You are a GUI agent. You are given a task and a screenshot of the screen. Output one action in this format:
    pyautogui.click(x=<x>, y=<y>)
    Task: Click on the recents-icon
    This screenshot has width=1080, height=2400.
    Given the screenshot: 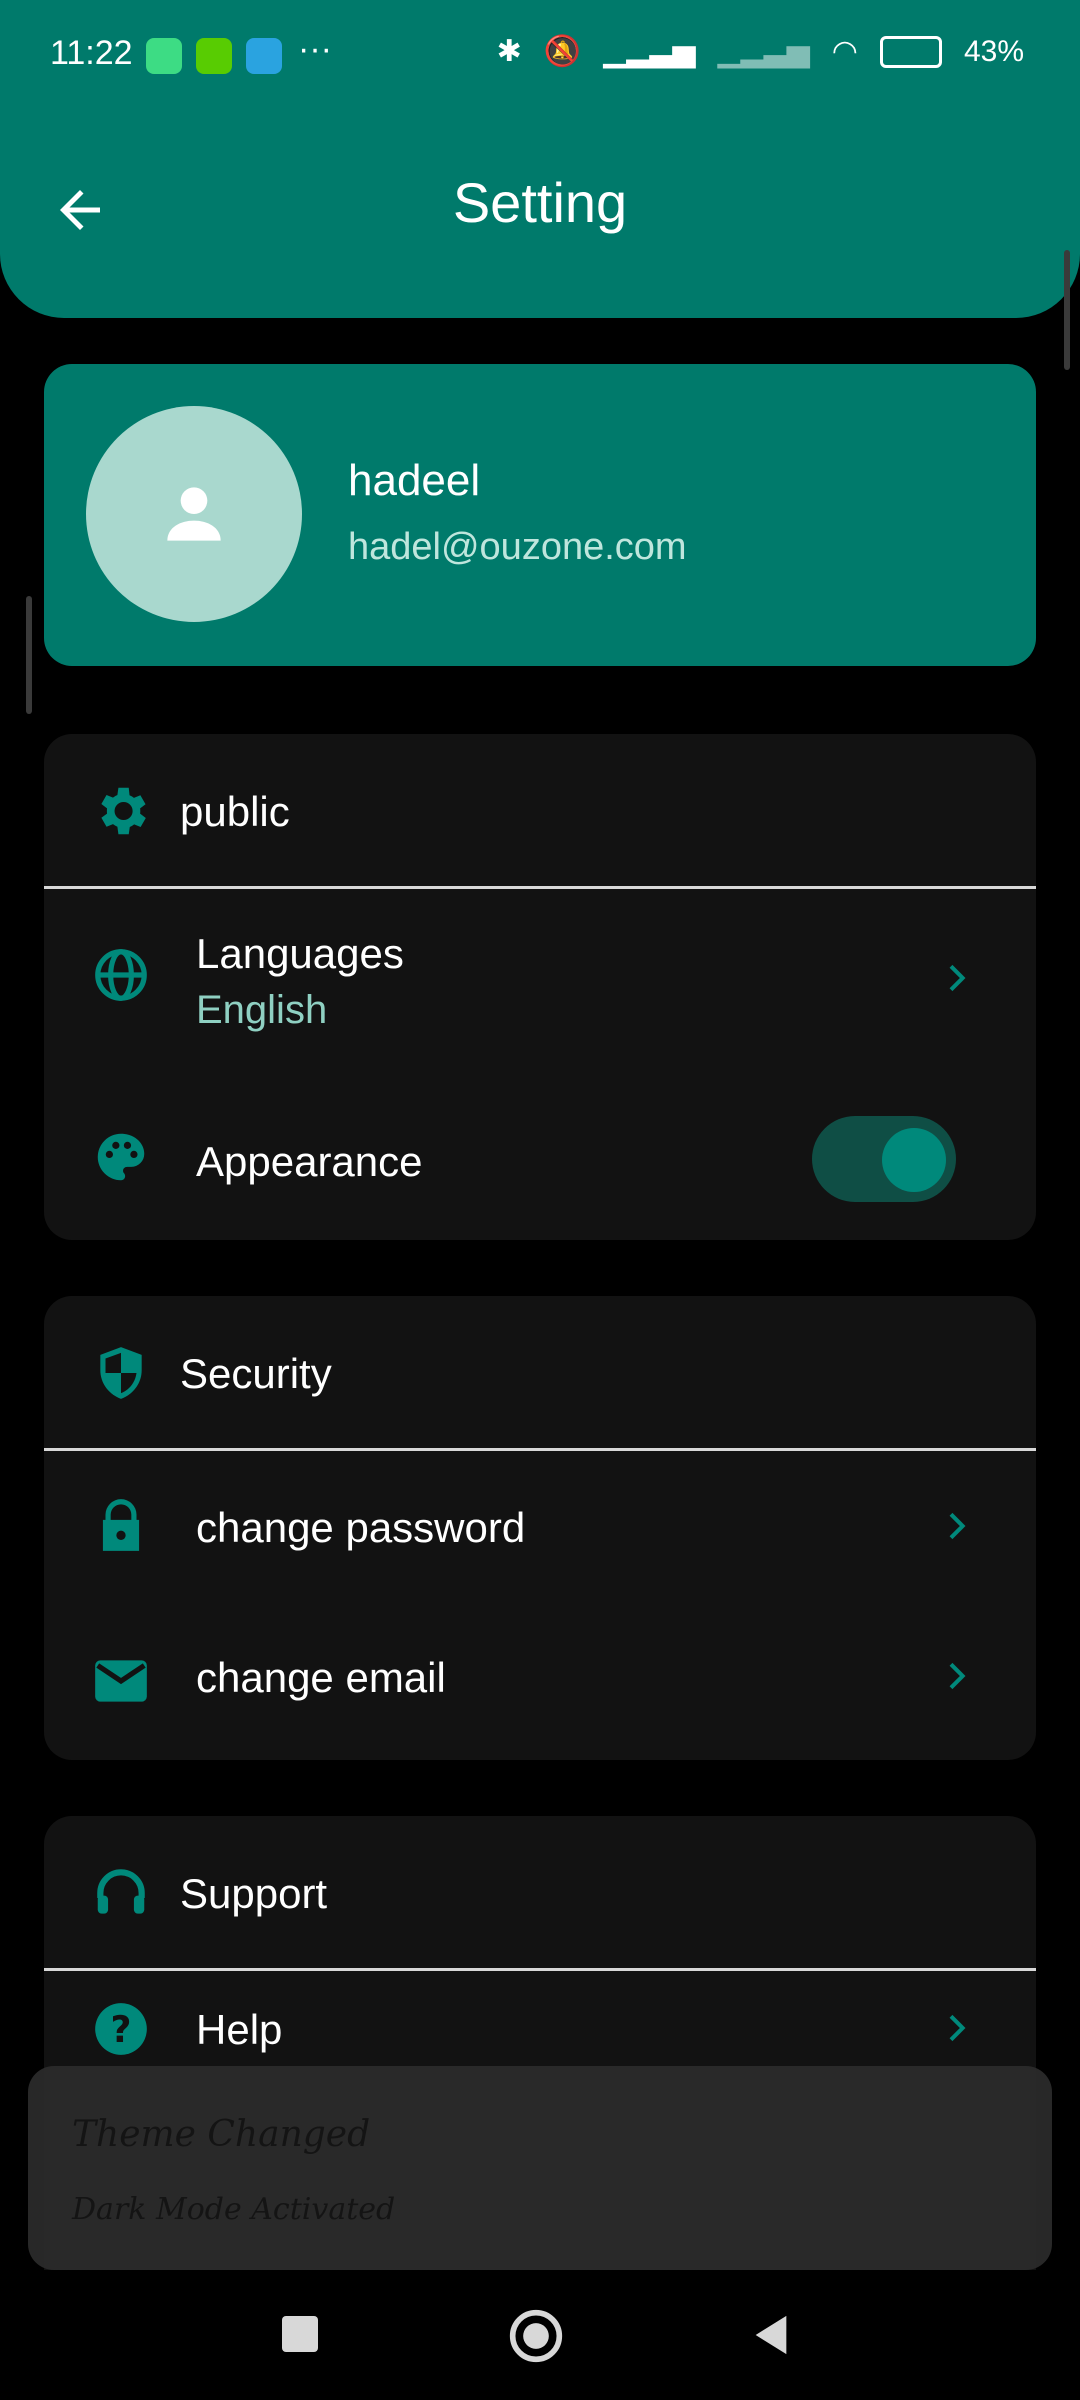 What is the action you would take?
    pyautogui.click(x=300, y=2334)
    